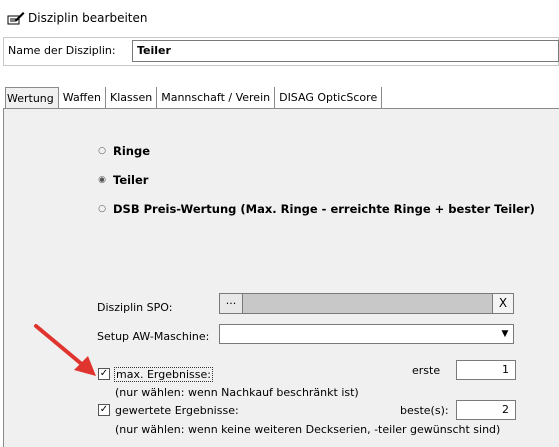  I want to click on radio-teiler-label: Teiler, so click(131, 180).